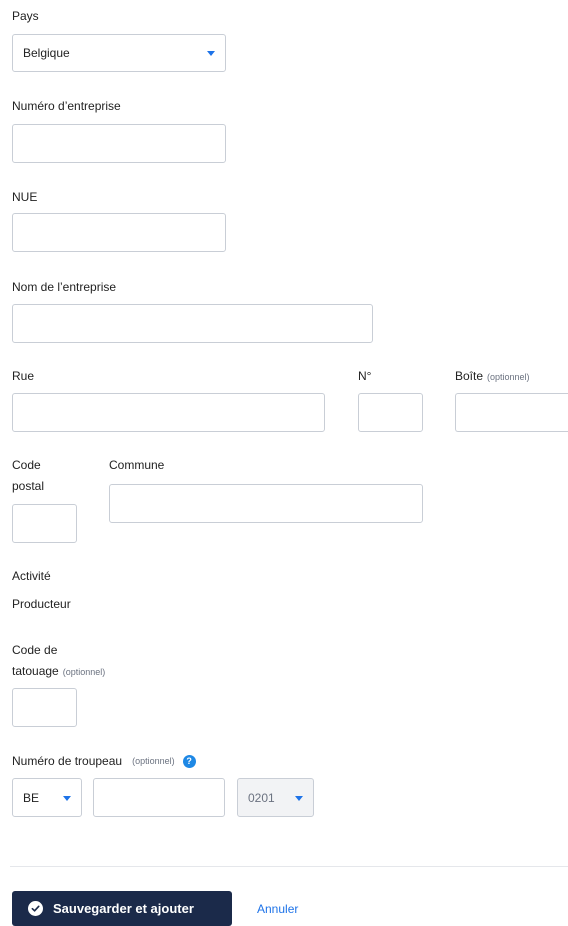  Describe the element at coordinates (67, 761) in the screenshot. I see `herd-number-label: Numéro de troupeau` at that location.